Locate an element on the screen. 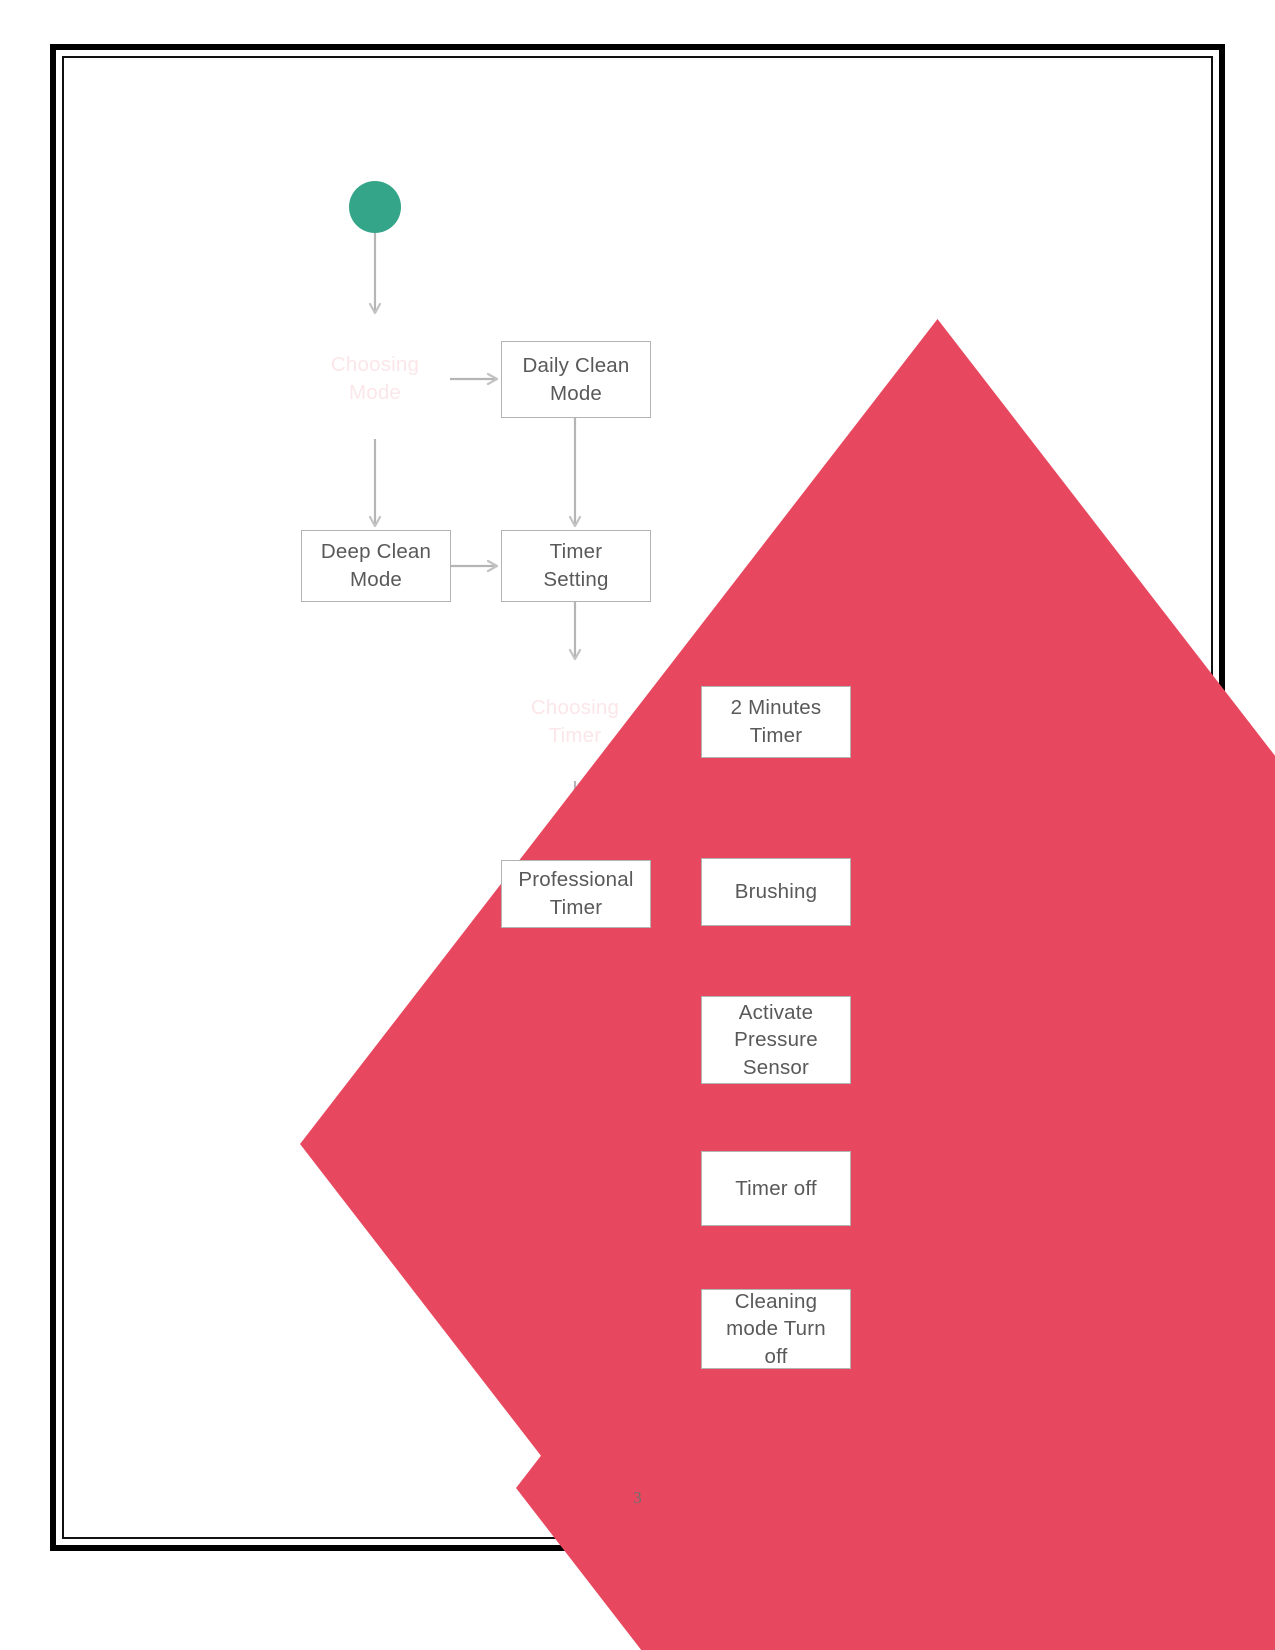 This screenshot has width=1275, height=1650. decision-choosing-mode-label: Choosing Mode is located at coordinates (375, 378).